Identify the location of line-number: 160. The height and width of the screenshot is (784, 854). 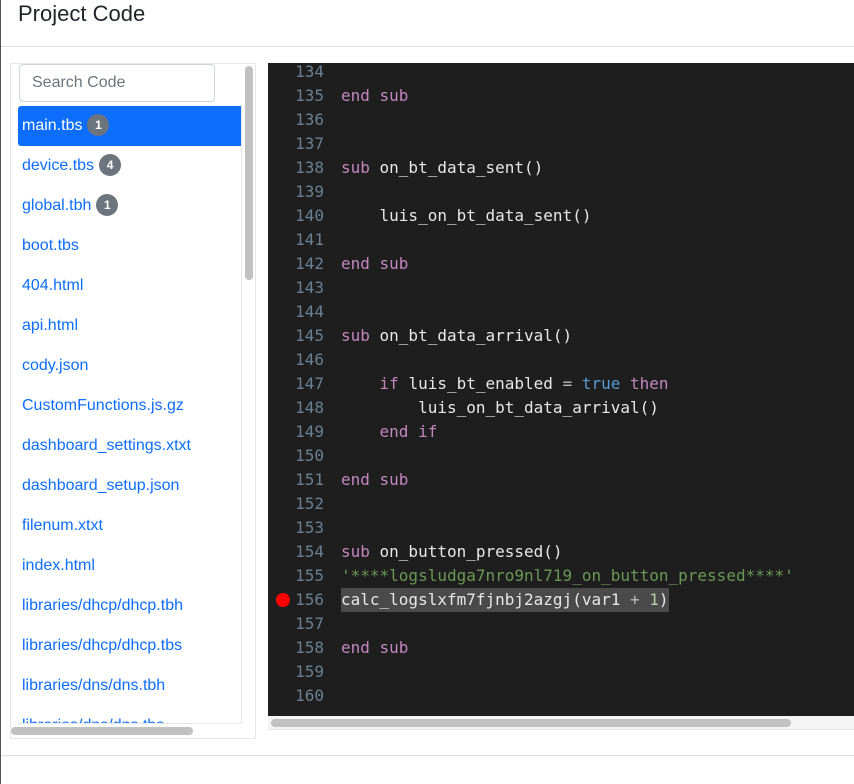
(309, 695).